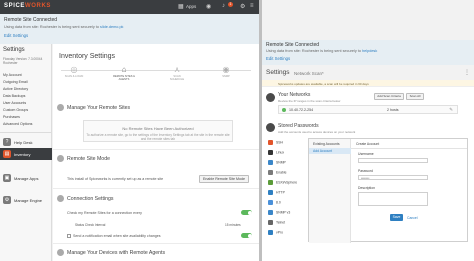  I want to click on spiceworks-logo: SPICEWORKS, so click(27, 6).